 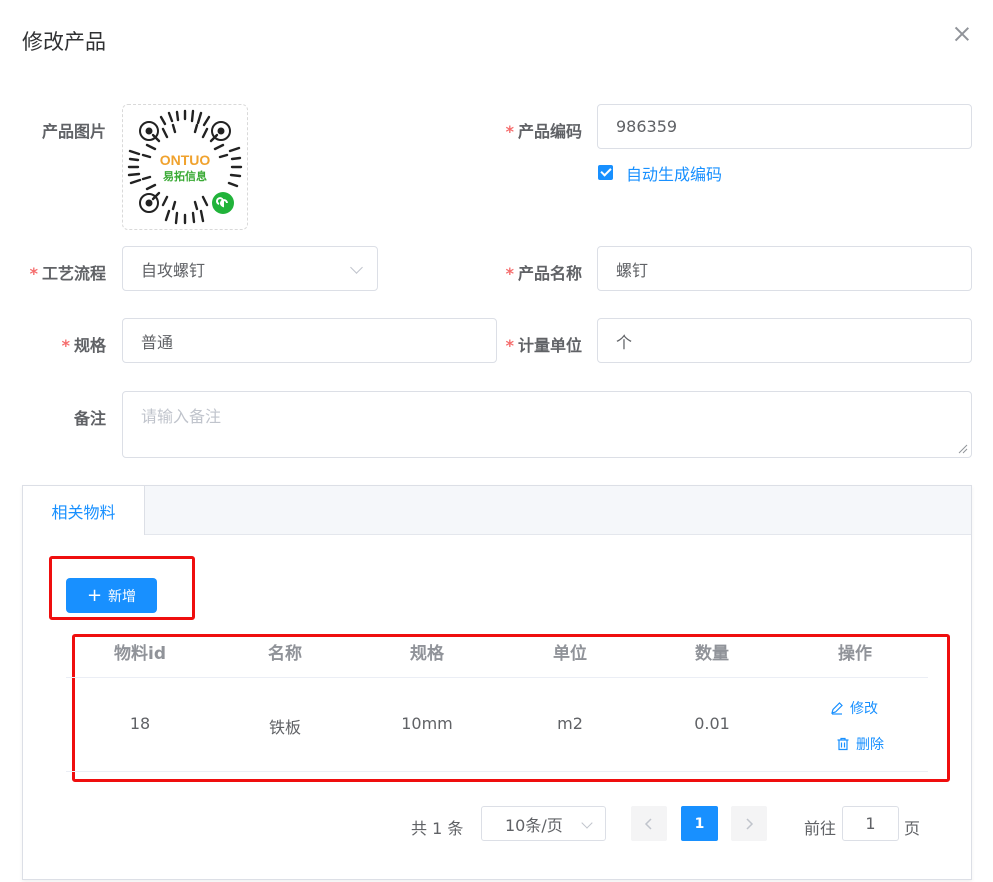 What do you see at coordinates (181, 416) in the screenshot?
I see `remark-placeholder: 请输入备注` at bounding box center [181, 416].